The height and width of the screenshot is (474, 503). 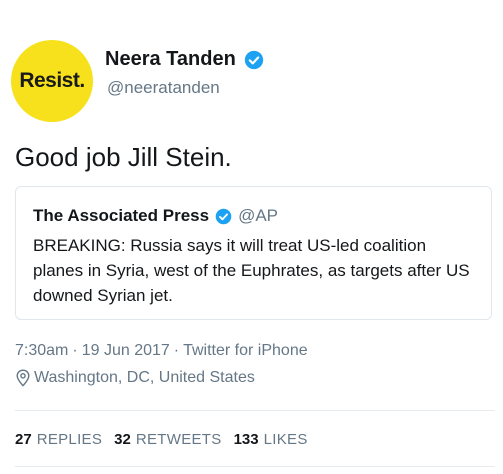 What do you see at coordinates (144, 377) in the screenshot?
I see `location-label: Washington, DC, United States` at bounding box center [144, 377].